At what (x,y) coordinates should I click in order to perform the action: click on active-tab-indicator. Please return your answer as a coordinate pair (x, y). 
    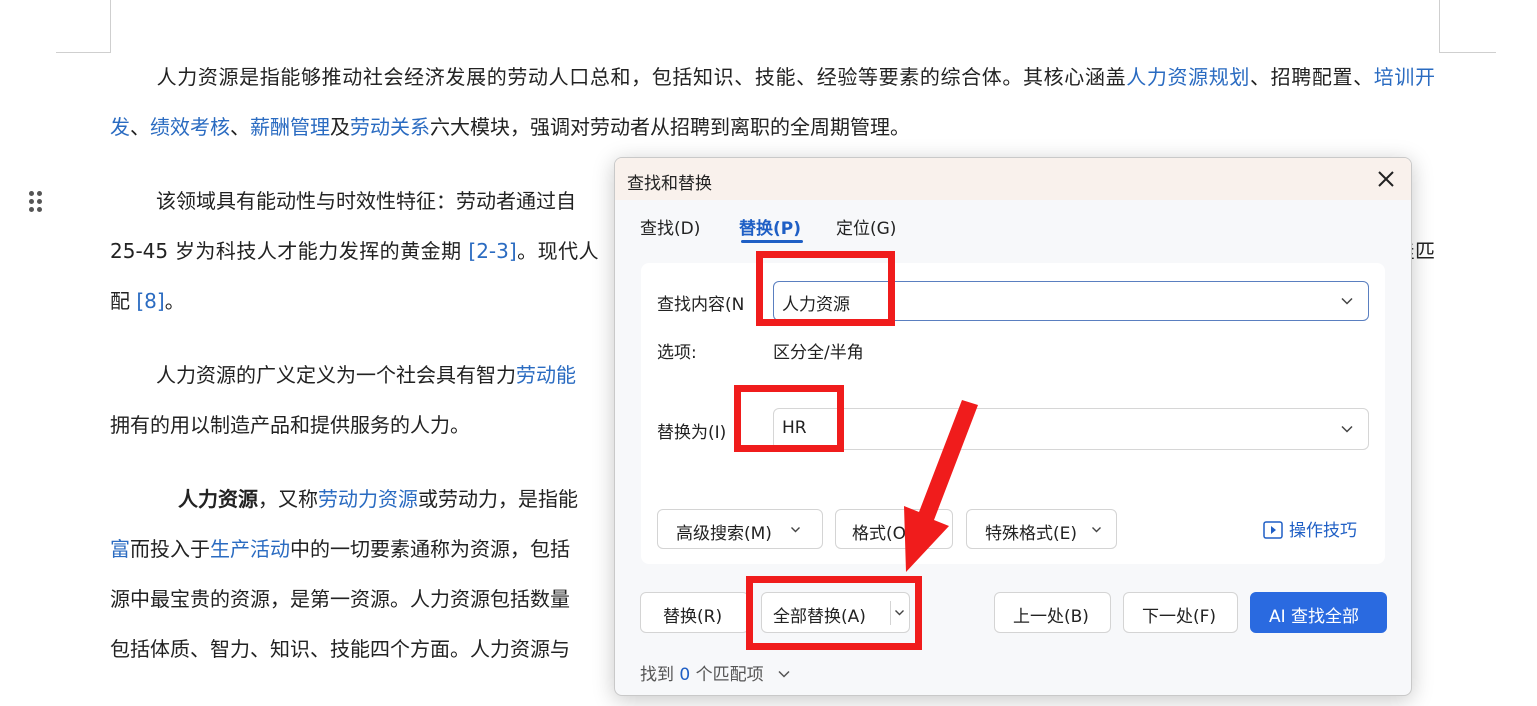
    Looking at the image, I should click on (772, 241).